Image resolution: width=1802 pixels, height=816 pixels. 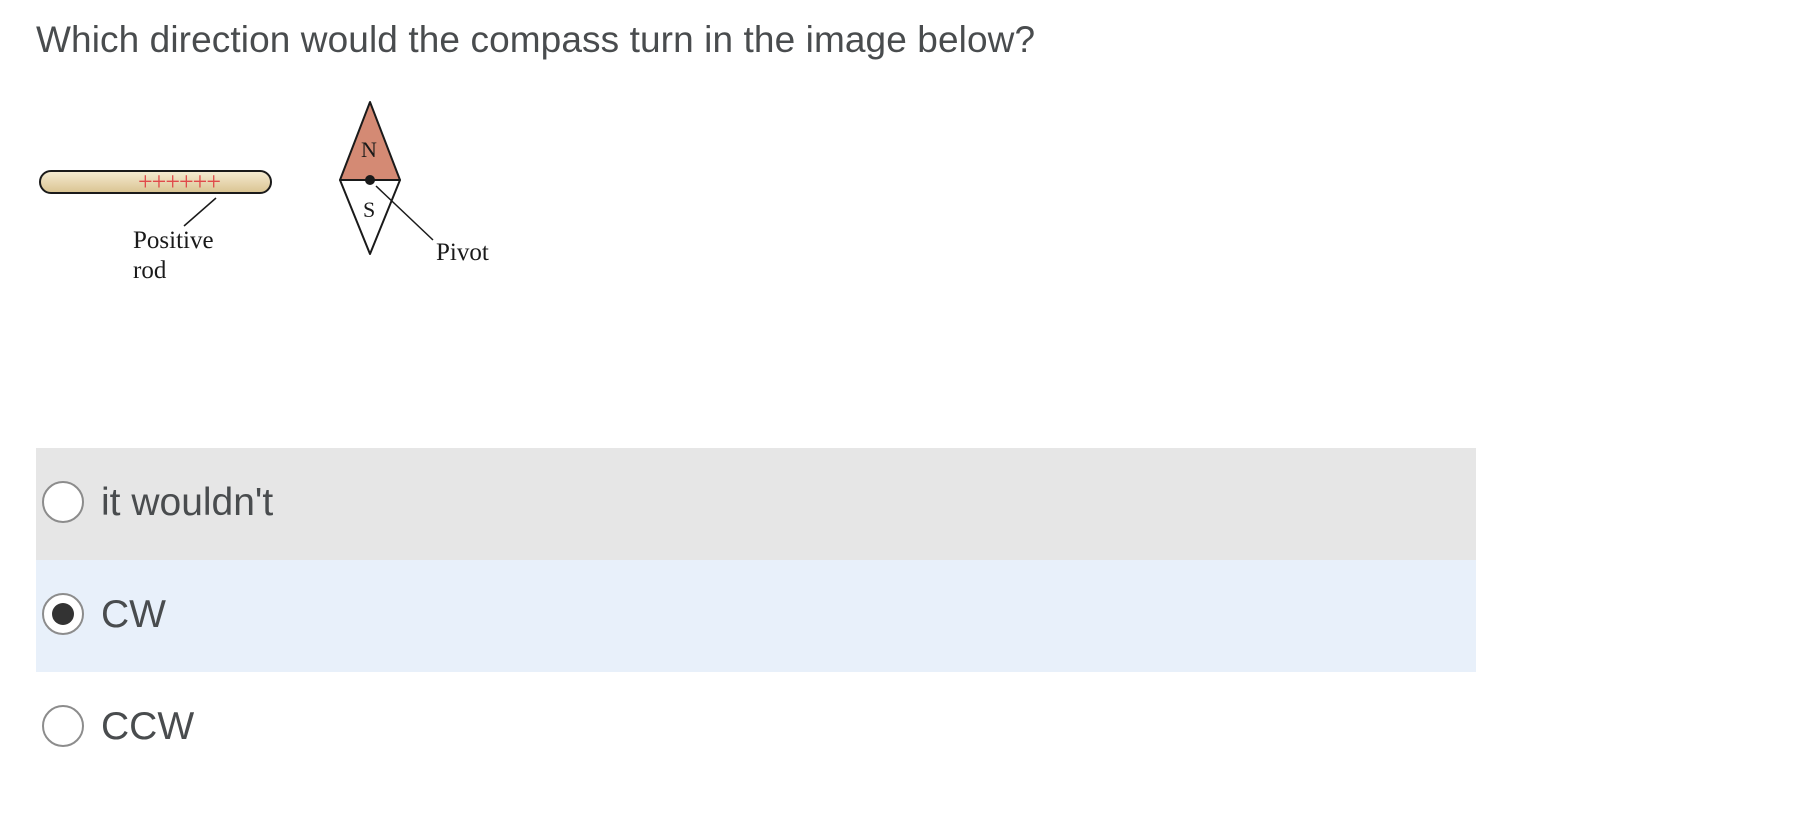 I want to click on option-cw: CW, so click(x=756, y=616).